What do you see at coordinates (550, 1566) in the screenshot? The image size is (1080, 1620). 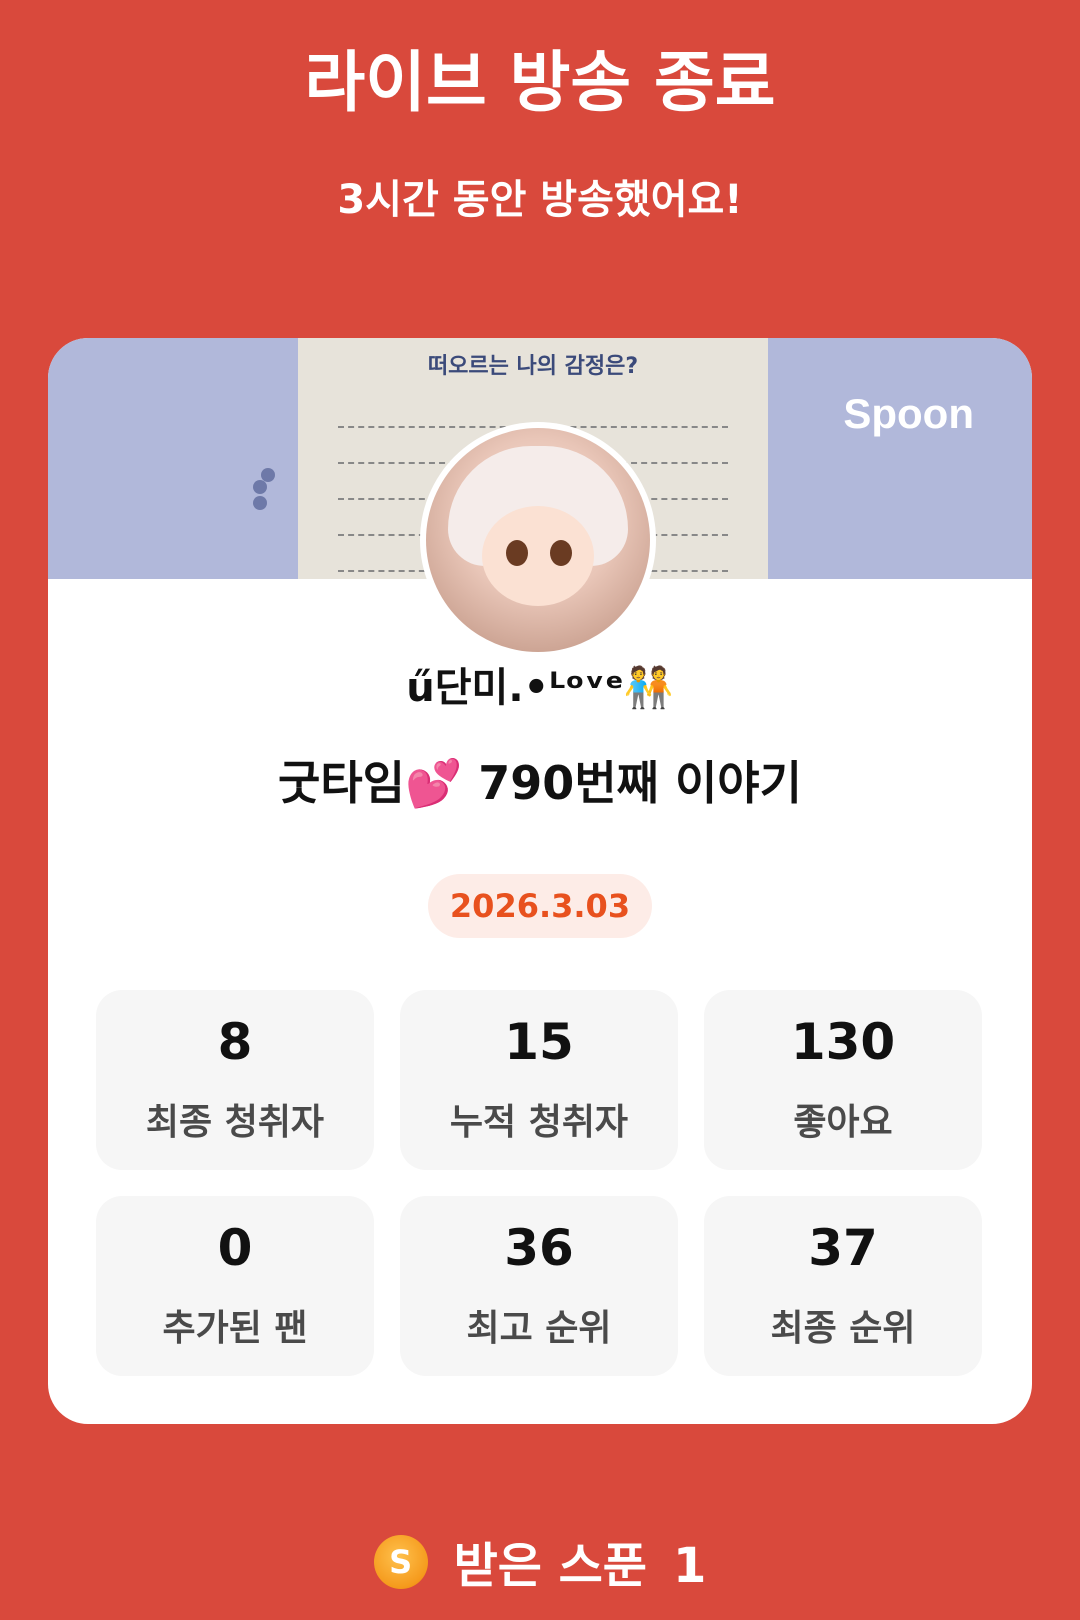 I see `received-spoons-label: 받은 스푼` at bounding box center [550, 1566].